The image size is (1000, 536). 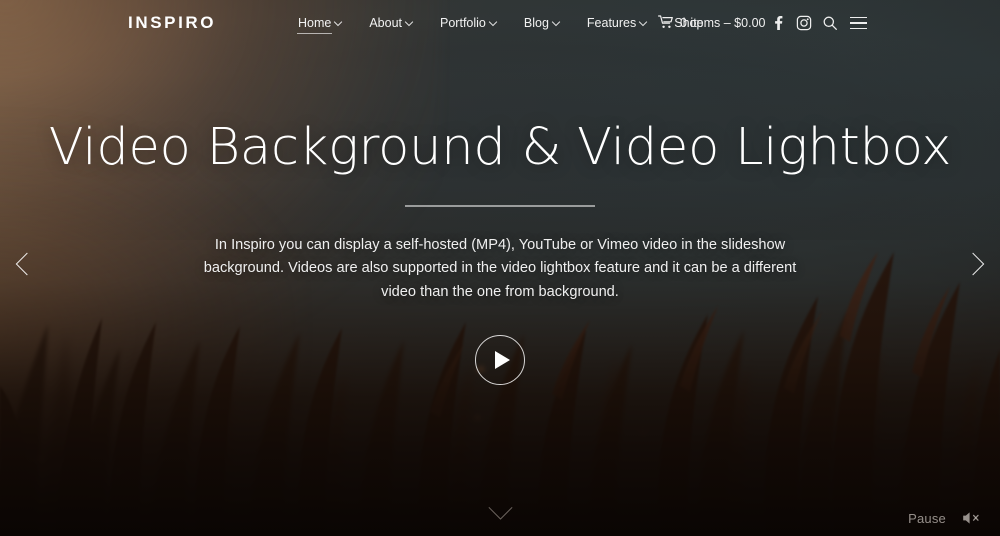 I want to click on slider-prev-button, so click(x=27, y=264).